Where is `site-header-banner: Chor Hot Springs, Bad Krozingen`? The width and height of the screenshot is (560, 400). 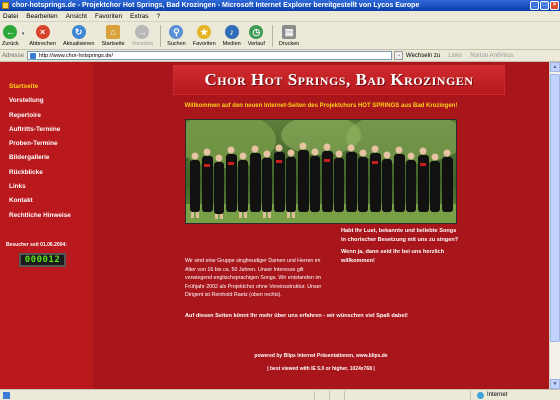
site-header-banner: Chor Hot Springs, Bad Krozingen is located at coordinates (339, 80).